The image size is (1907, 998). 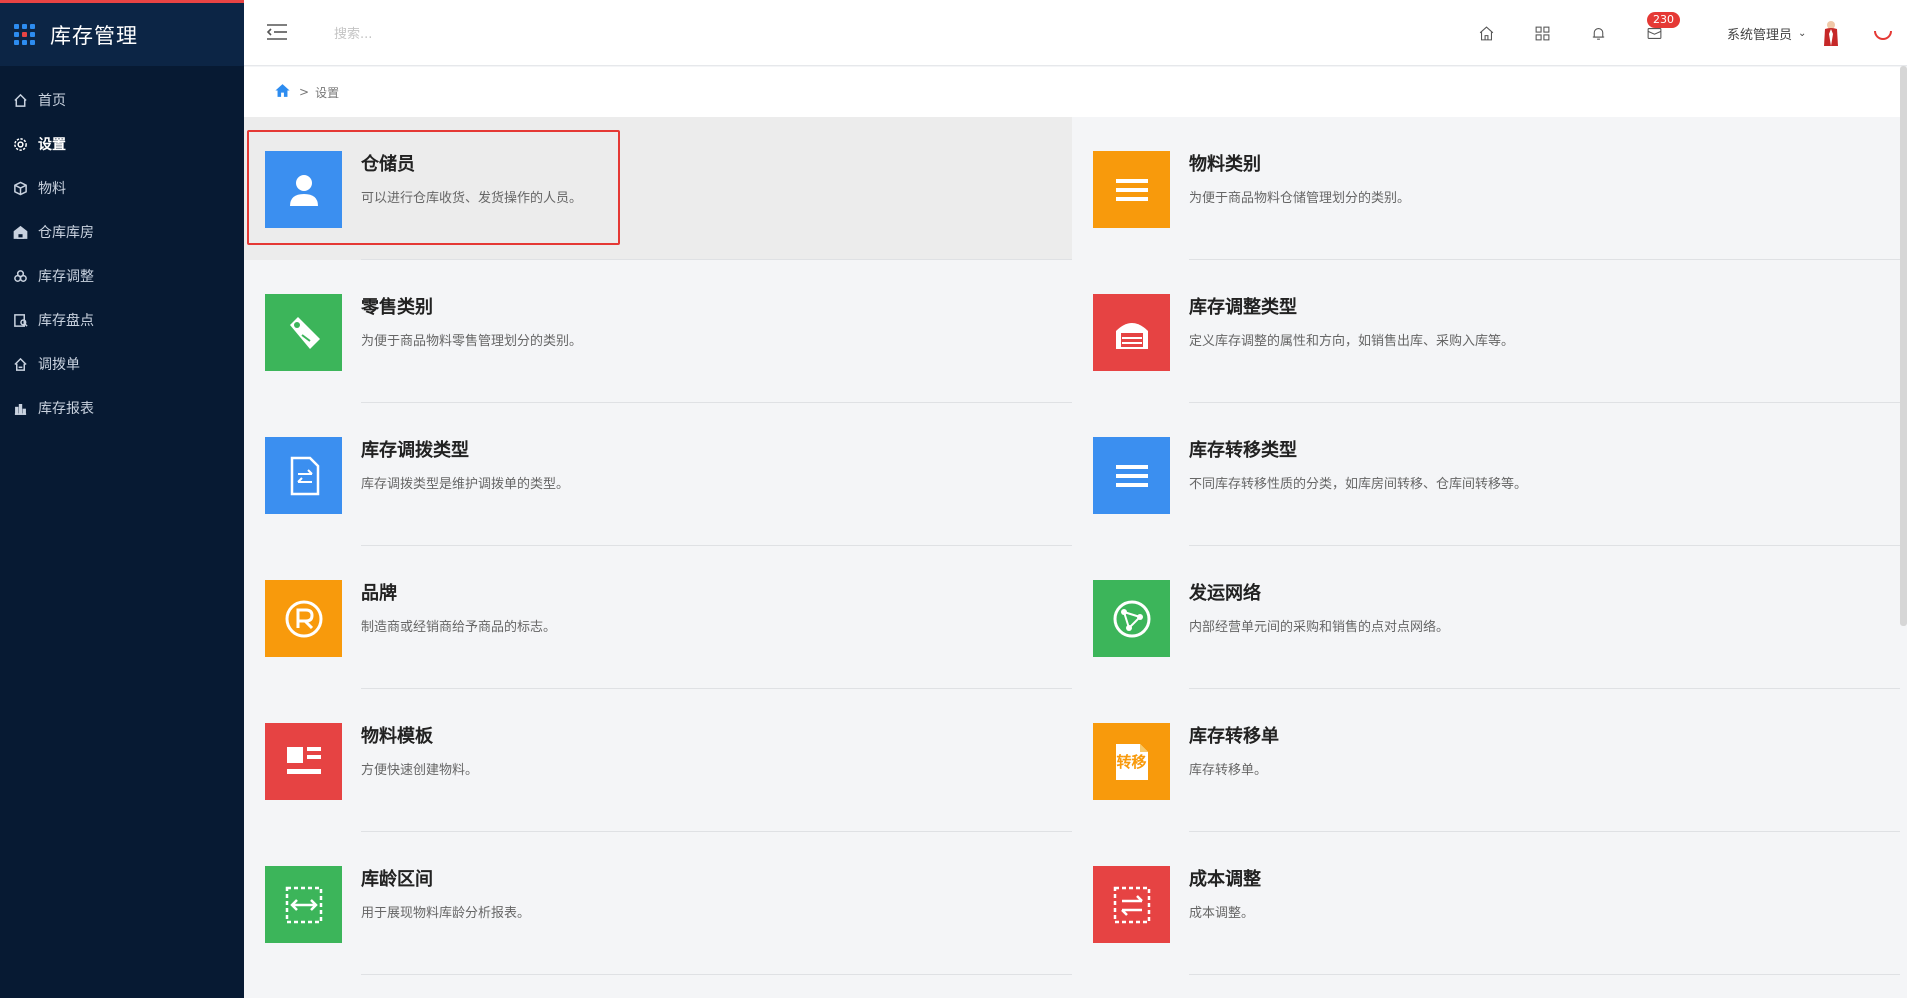 I want to click on adjust-icon, so click(x=20, y=276).